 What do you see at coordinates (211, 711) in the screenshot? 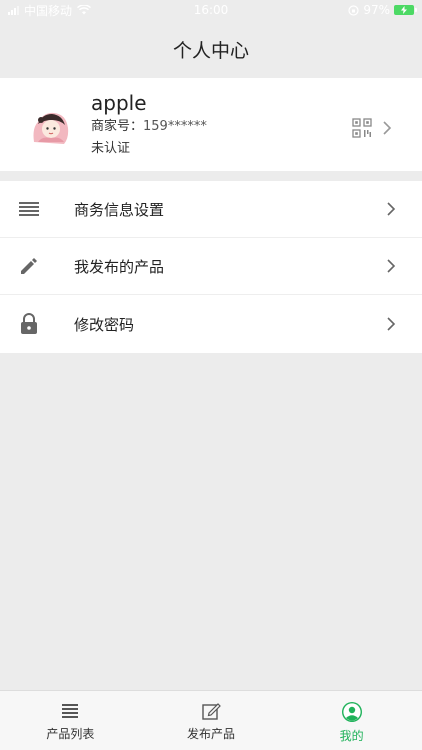
I see `edit-icon` at bounding box center [211, 711].